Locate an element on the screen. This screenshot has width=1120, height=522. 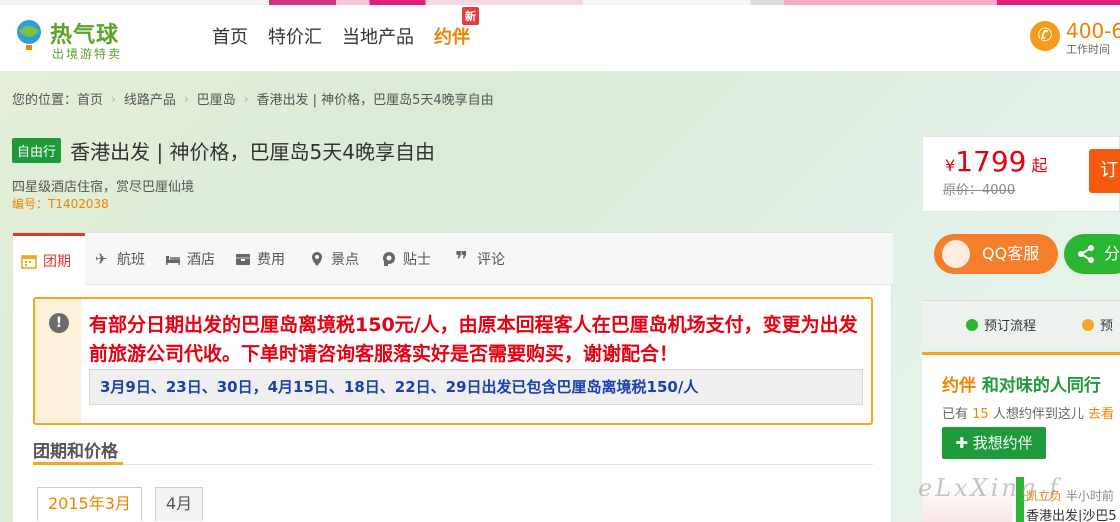
plus-icon: ✚ is located at coordinates (964, 443).